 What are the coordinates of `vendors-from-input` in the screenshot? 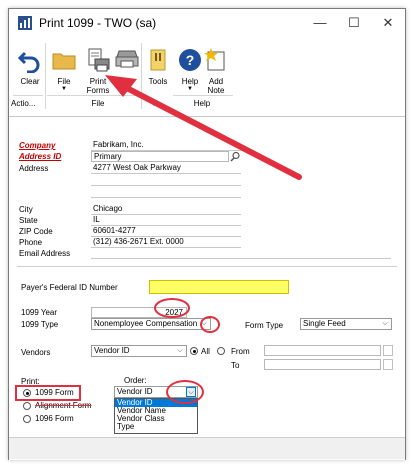 It's located at (322, 350).